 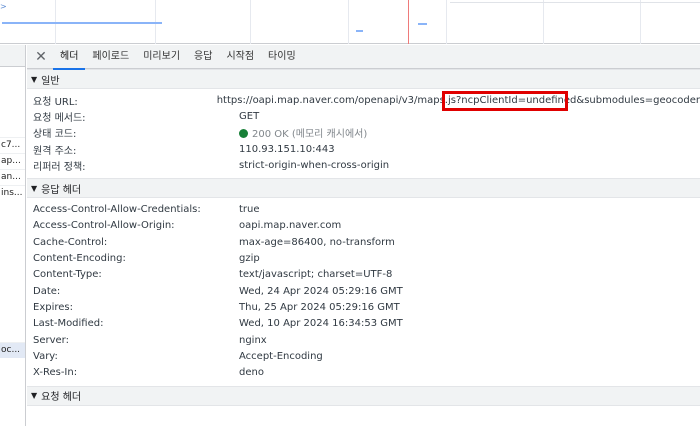 I want to click on header-value: oapi.map.naver.com, so click(x=290, y=226).